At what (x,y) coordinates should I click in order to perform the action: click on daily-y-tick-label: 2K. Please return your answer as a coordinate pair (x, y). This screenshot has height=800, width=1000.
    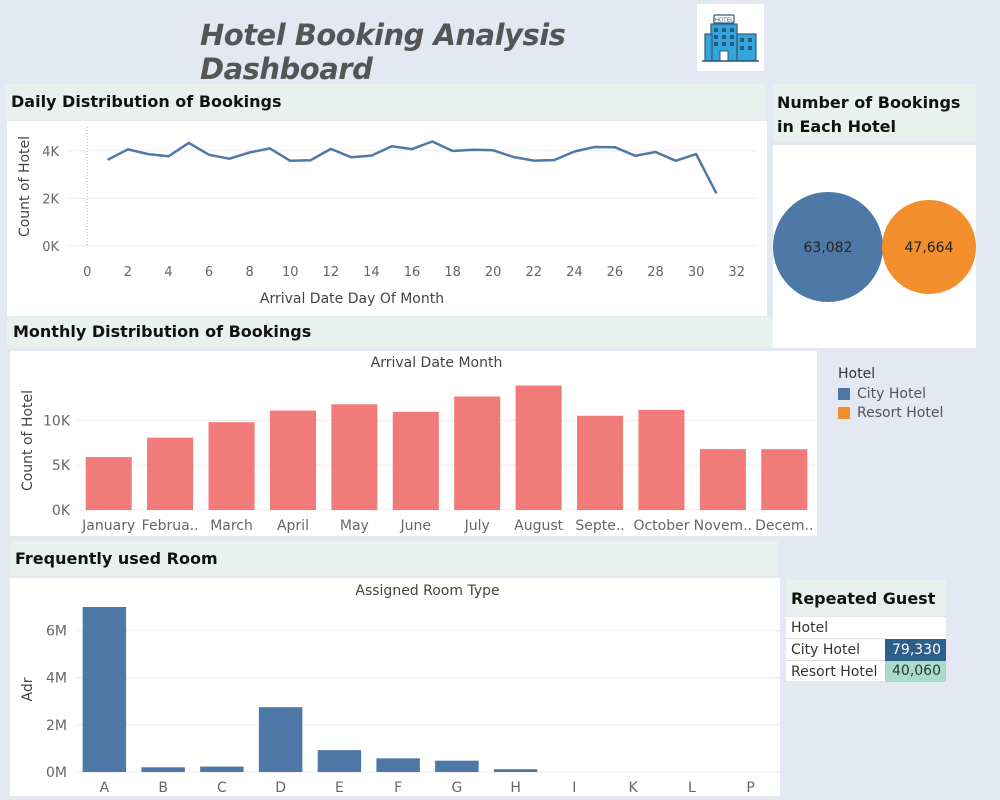
    Looking at the image, I should click on (50, 199).